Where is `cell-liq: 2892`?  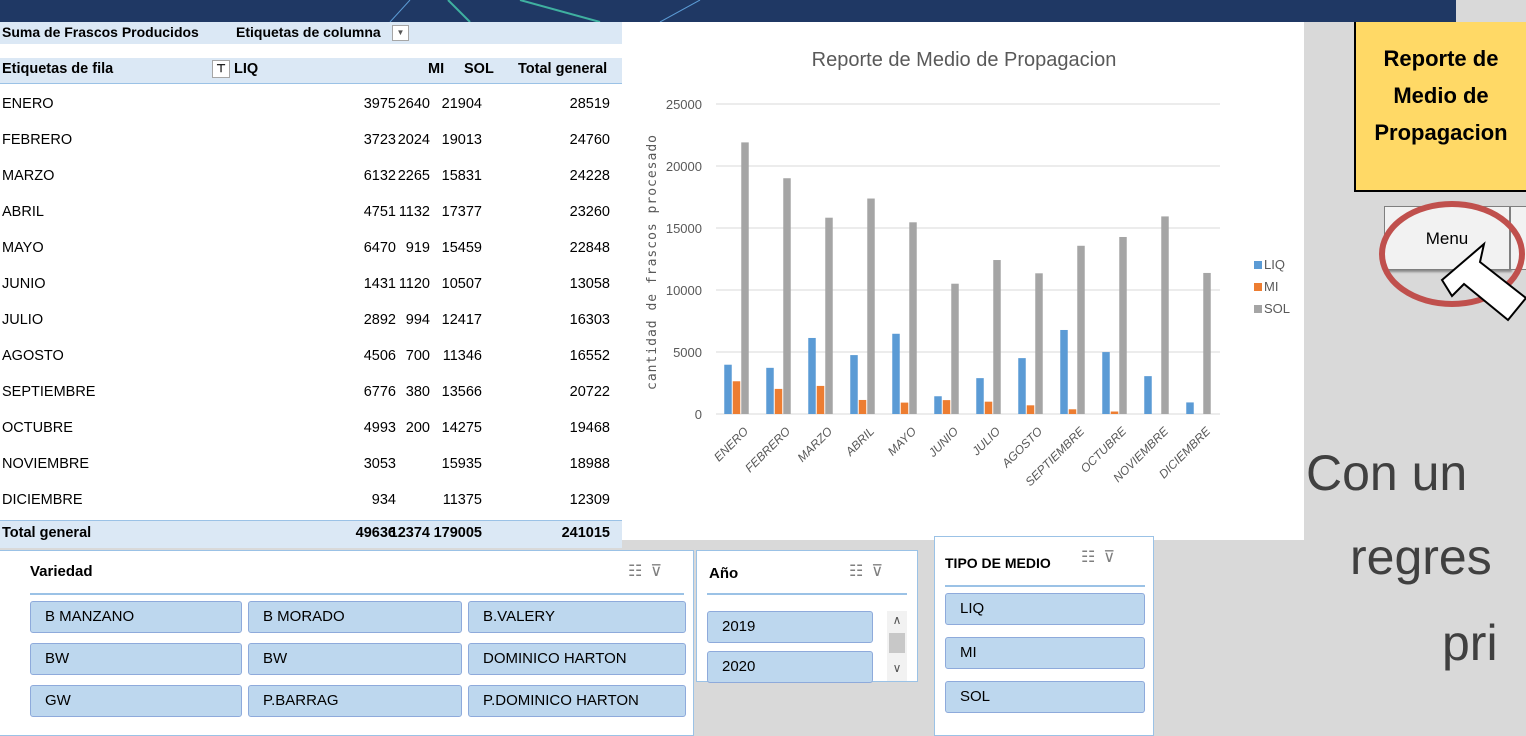 cell-liq: 2892 is located at coordinates (379, 320).